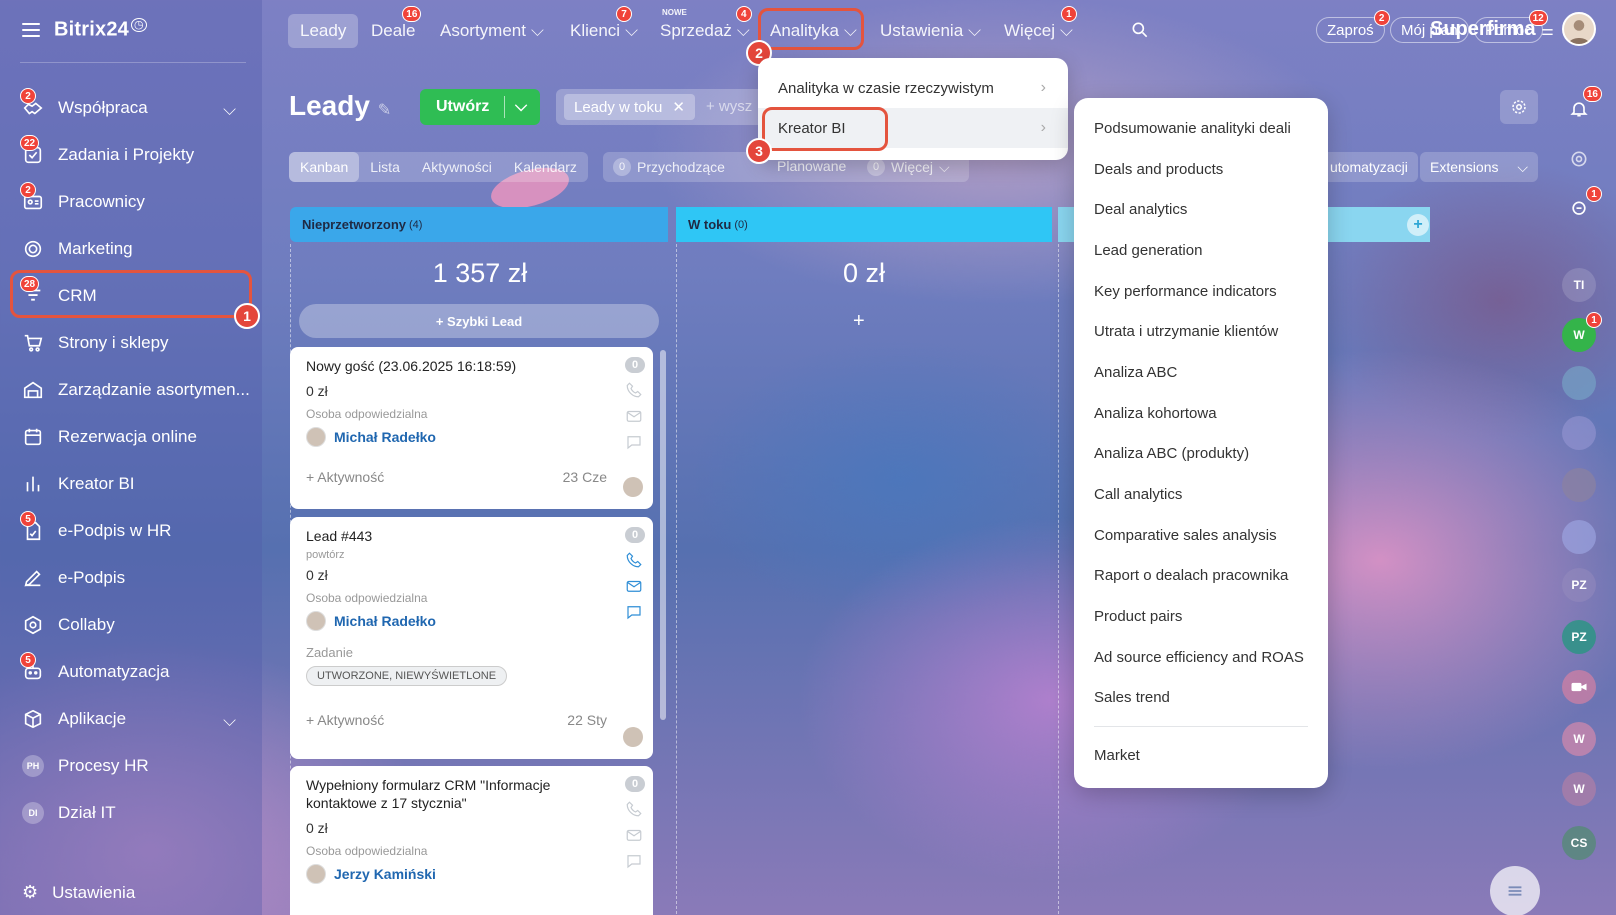  I want to click on menu-item-bi-report: Sales trend, so click(1201, 698).